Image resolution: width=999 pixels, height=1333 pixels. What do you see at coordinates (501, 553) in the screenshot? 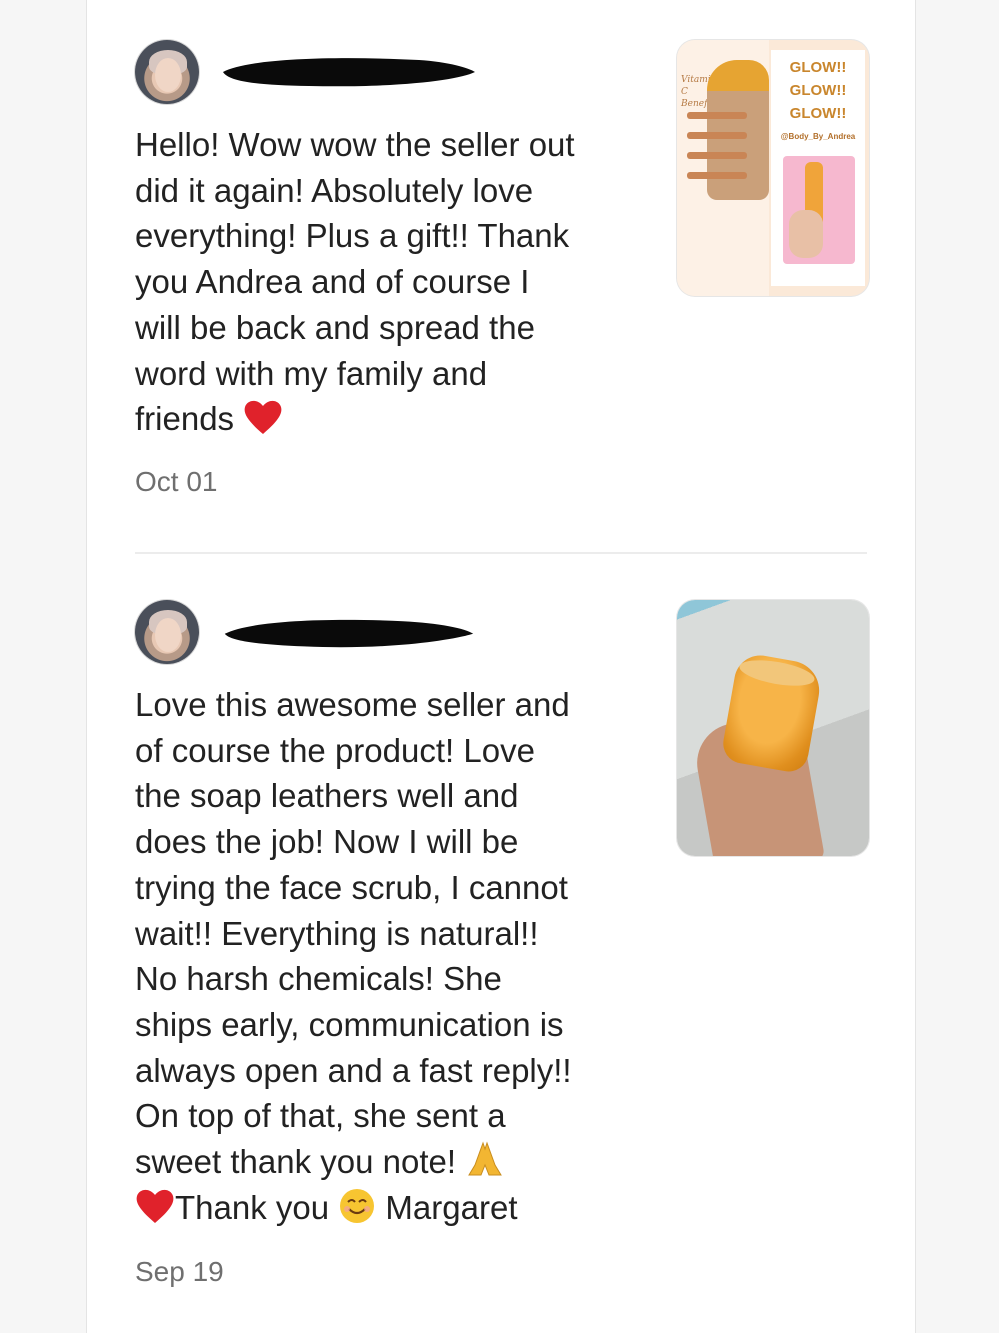
I see `review-divider` at bounding box center [501, 553].